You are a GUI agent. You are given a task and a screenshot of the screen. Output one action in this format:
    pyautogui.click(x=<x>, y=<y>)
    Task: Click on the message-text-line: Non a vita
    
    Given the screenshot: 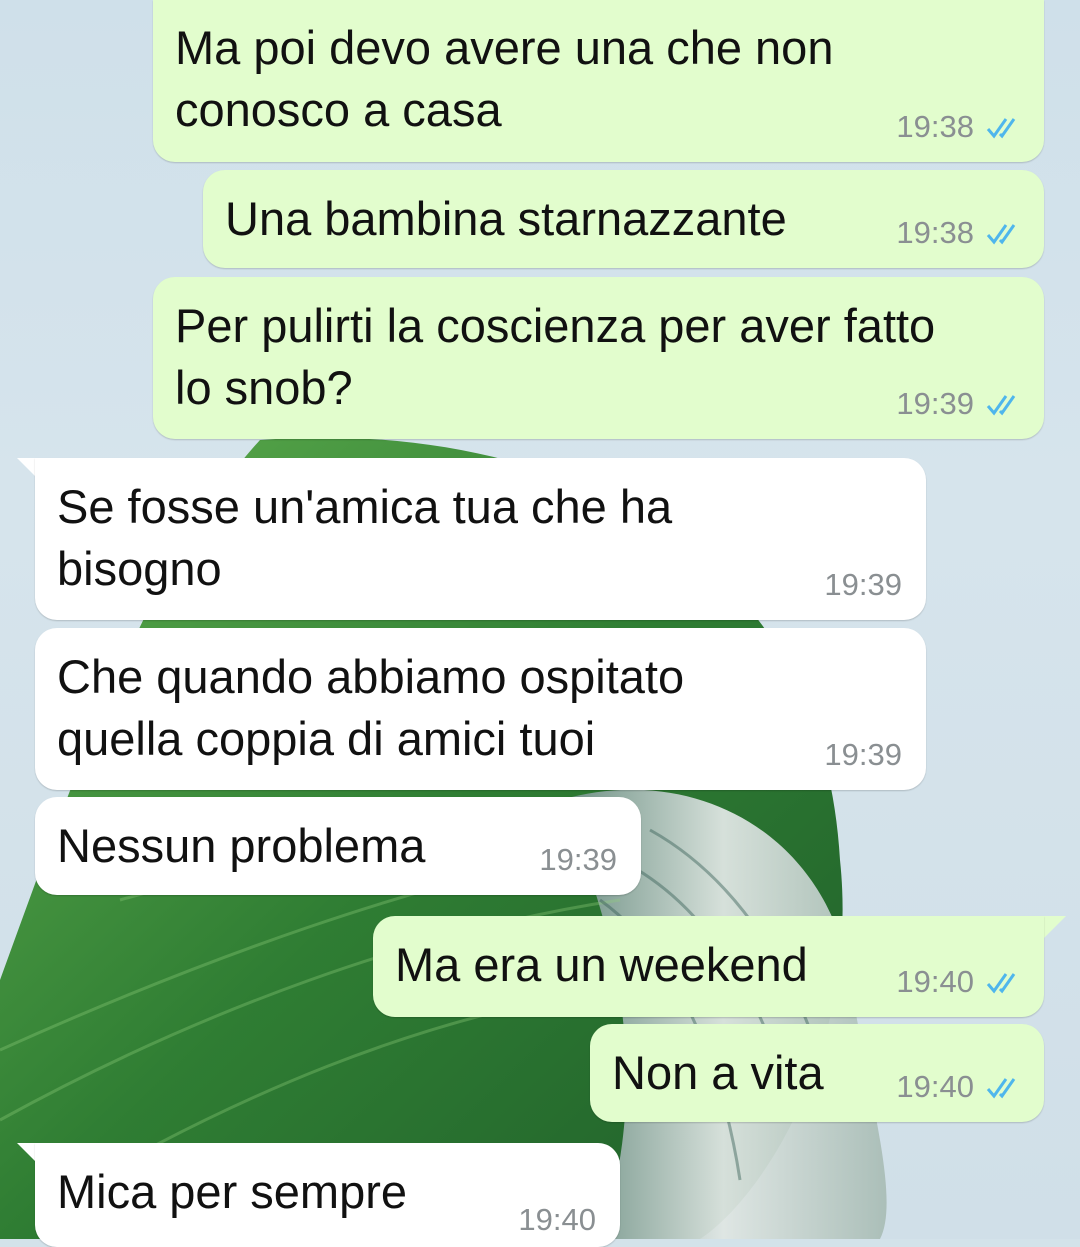 What is the action you would take?
    pyautogui.click(x=718, y=1072)
    